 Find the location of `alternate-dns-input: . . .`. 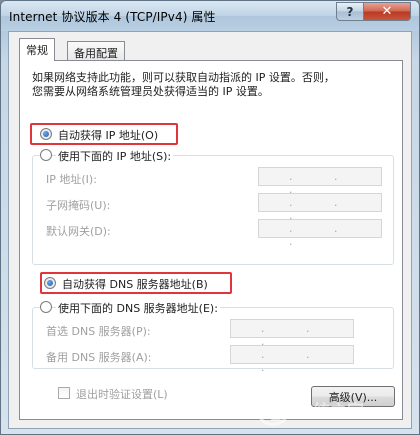

alternate-dns-input: . . . is located at coordinates (292, 359).